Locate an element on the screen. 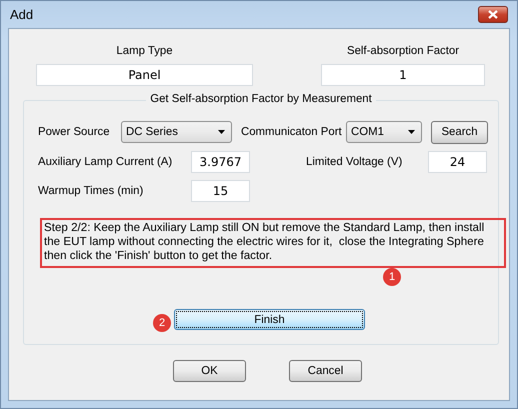 This screenshot has width=518, height=409. window-title: Add is located at coordinates (22, 14).